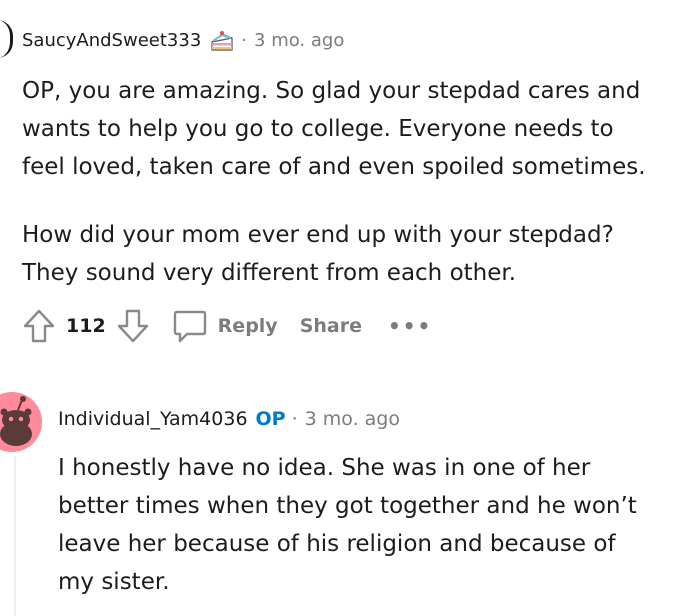 This screenshot has width=700, height=616. What do you see at coordinates (222, 41) in the screenshot?
I see `cake-flair-icon` at bounding box center [222, 41].